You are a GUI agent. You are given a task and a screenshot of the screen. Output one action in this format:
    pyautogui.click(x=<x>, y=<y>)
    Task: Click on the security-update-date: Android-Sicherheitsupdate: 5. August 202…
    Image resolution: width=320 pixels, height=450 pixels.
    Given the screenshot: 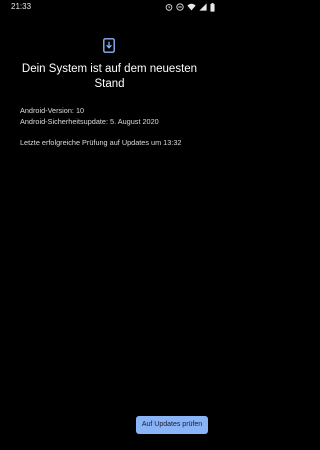 What is the action you would take?
    pyautogui.click(x=89, y=121)
    